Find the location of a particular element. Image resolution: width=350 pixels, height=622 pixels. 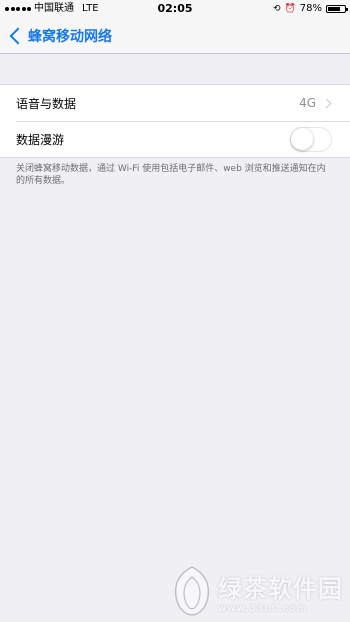

battery-icon is located at coordinates (337, 9).